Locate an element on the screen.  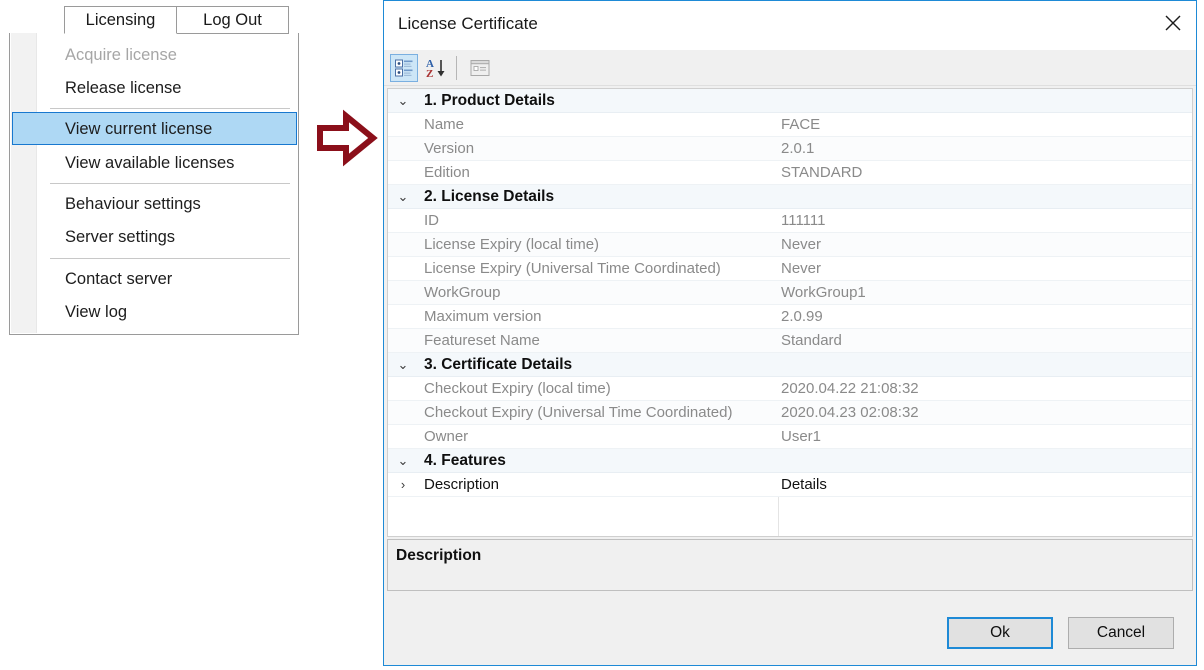
grid-category-row: ⌄ 1. Product Details is located at coordinates (790, 101).